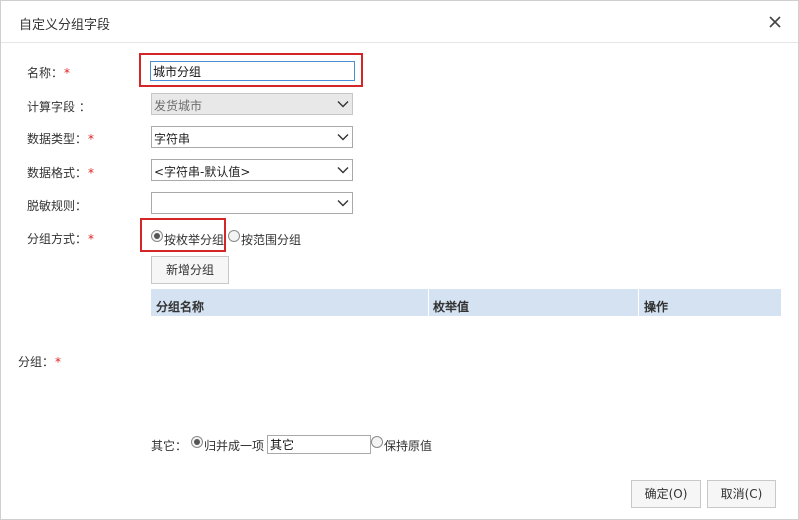  Describe the element at coordinates (197, 442) in the screenshot. I see `radio-merge-one` at that location.